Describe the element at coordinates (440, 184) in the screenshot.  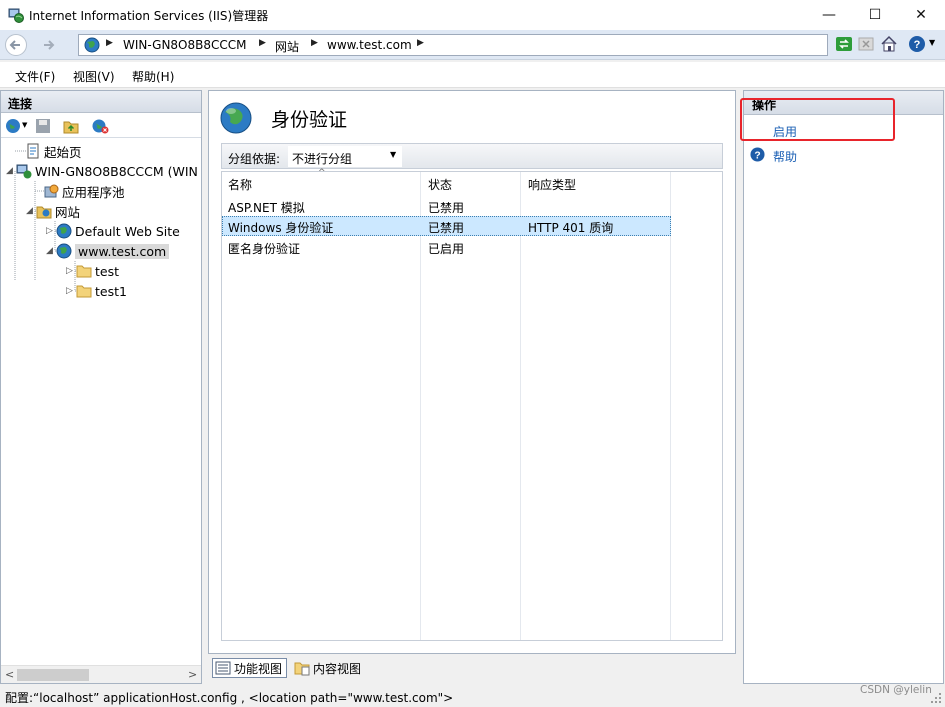
I see `column-header-status: 状态` at that location.